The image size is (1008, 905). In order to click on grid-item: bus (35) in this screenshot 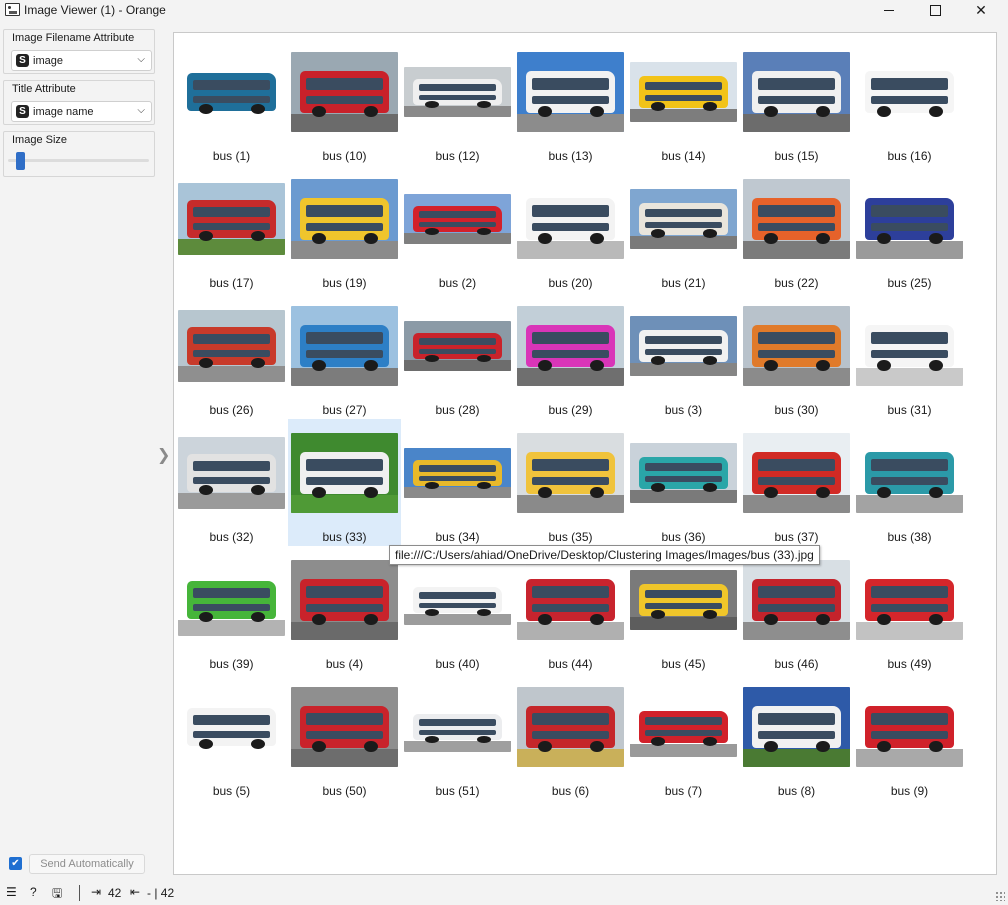, I will do `click(570, 482)`.